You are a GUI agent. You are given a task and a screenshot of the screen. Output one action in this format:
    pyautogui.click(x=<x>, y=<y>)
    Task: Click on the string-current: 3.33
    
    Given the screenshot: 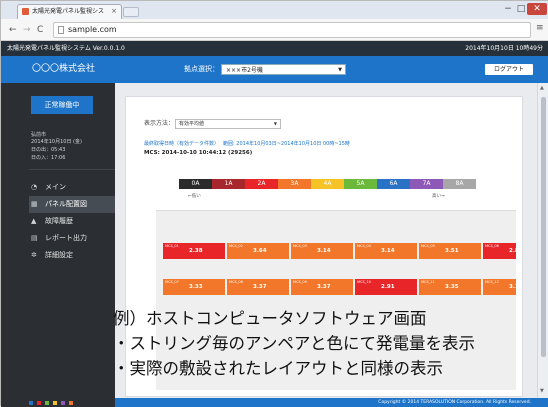 What is the action you would take?
    pyautogui.click(x=196, y=287)
    